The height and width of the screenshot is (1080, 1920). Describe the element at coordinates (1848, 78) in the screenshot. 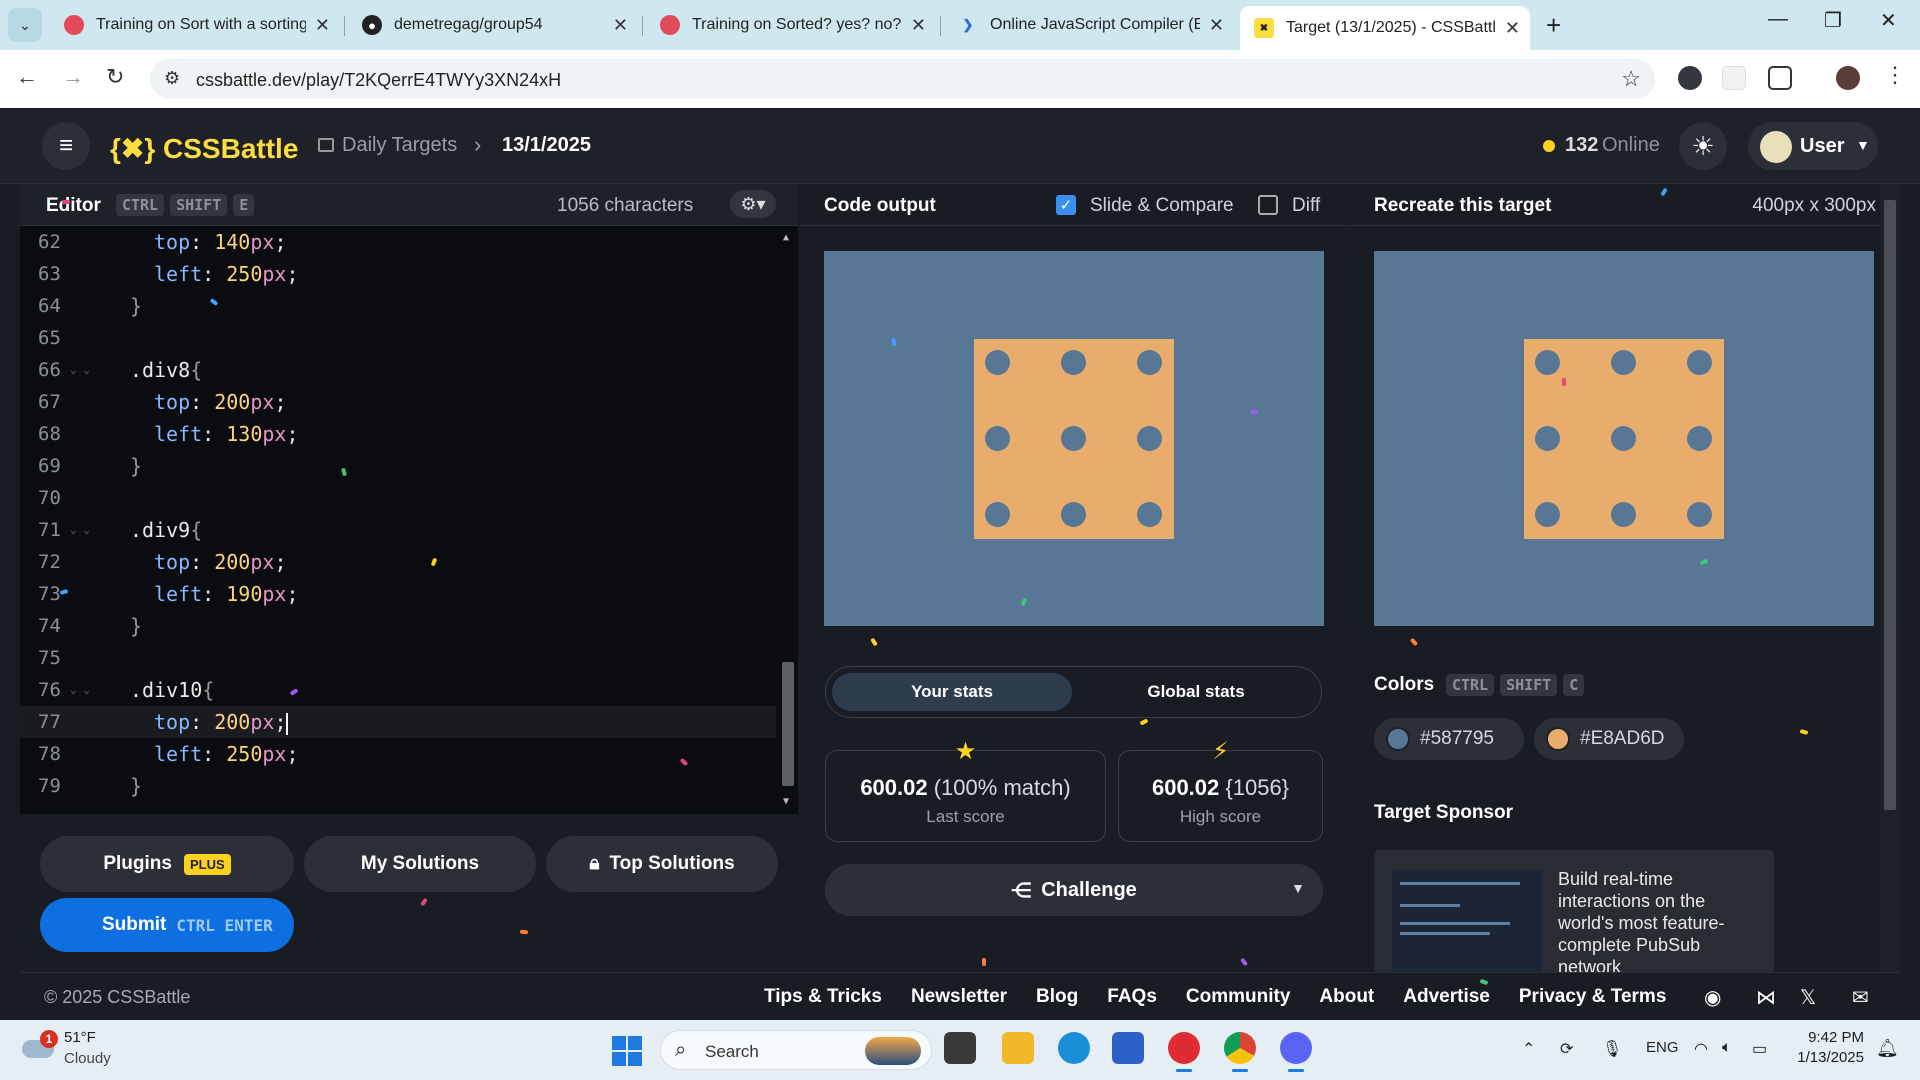

I see `profile-avatar` at that location.